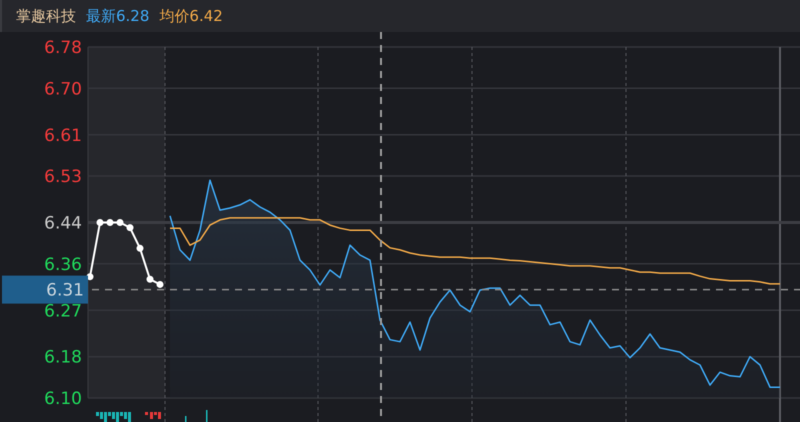 This screenshot has width=800, height=422. What do you see at coordinates (63, 399) in the screenshot?
I see `axis-label: 6.10` at bounding box center [63, 399].